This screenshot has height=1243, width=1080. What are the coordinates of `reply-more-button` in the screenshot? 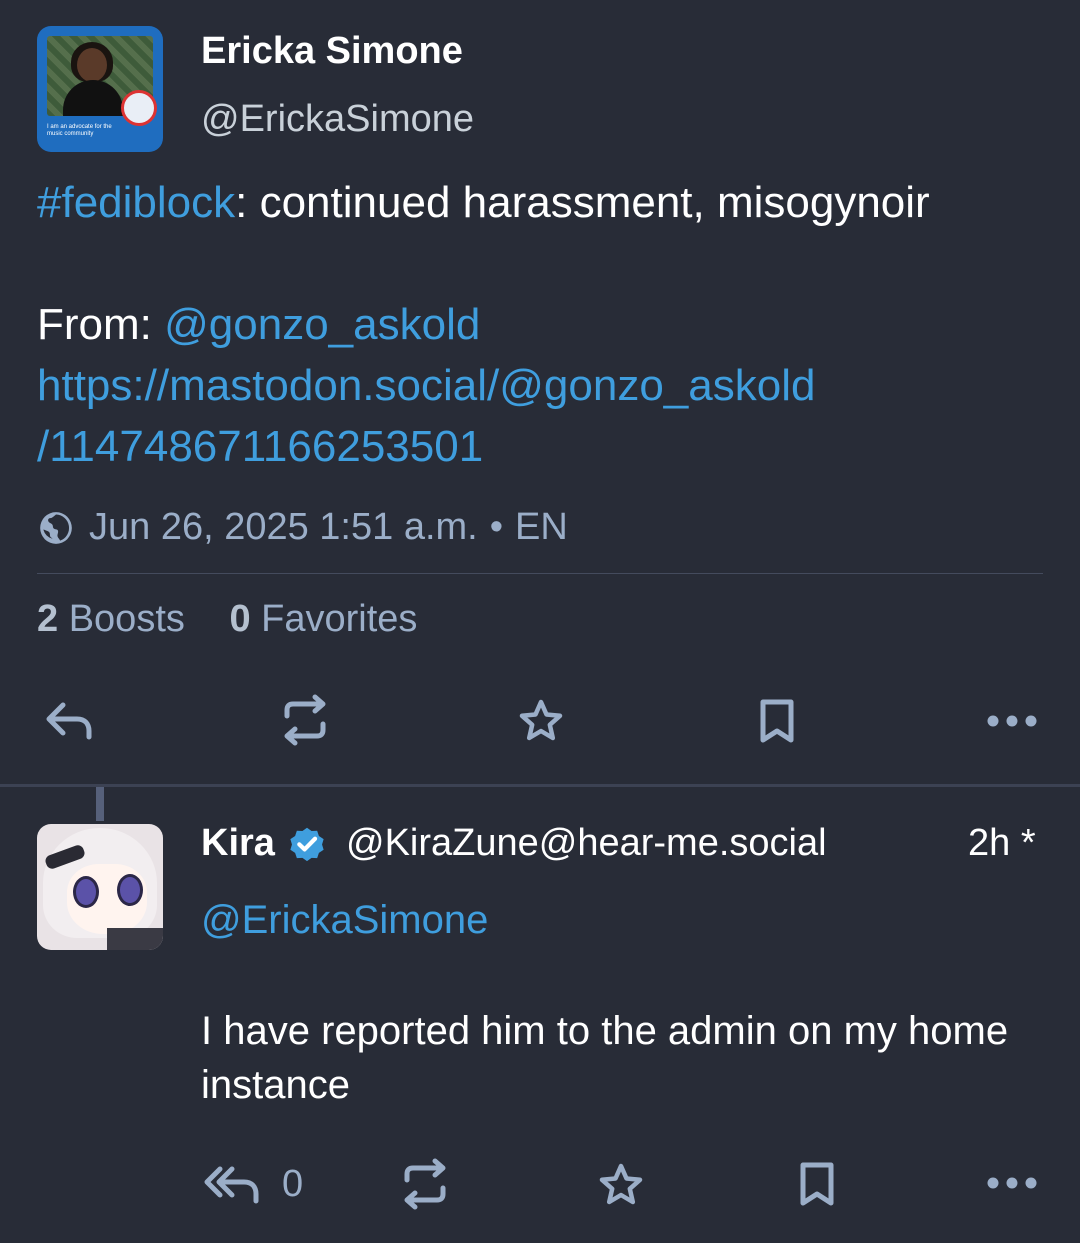 It's located at (1012, 1183).